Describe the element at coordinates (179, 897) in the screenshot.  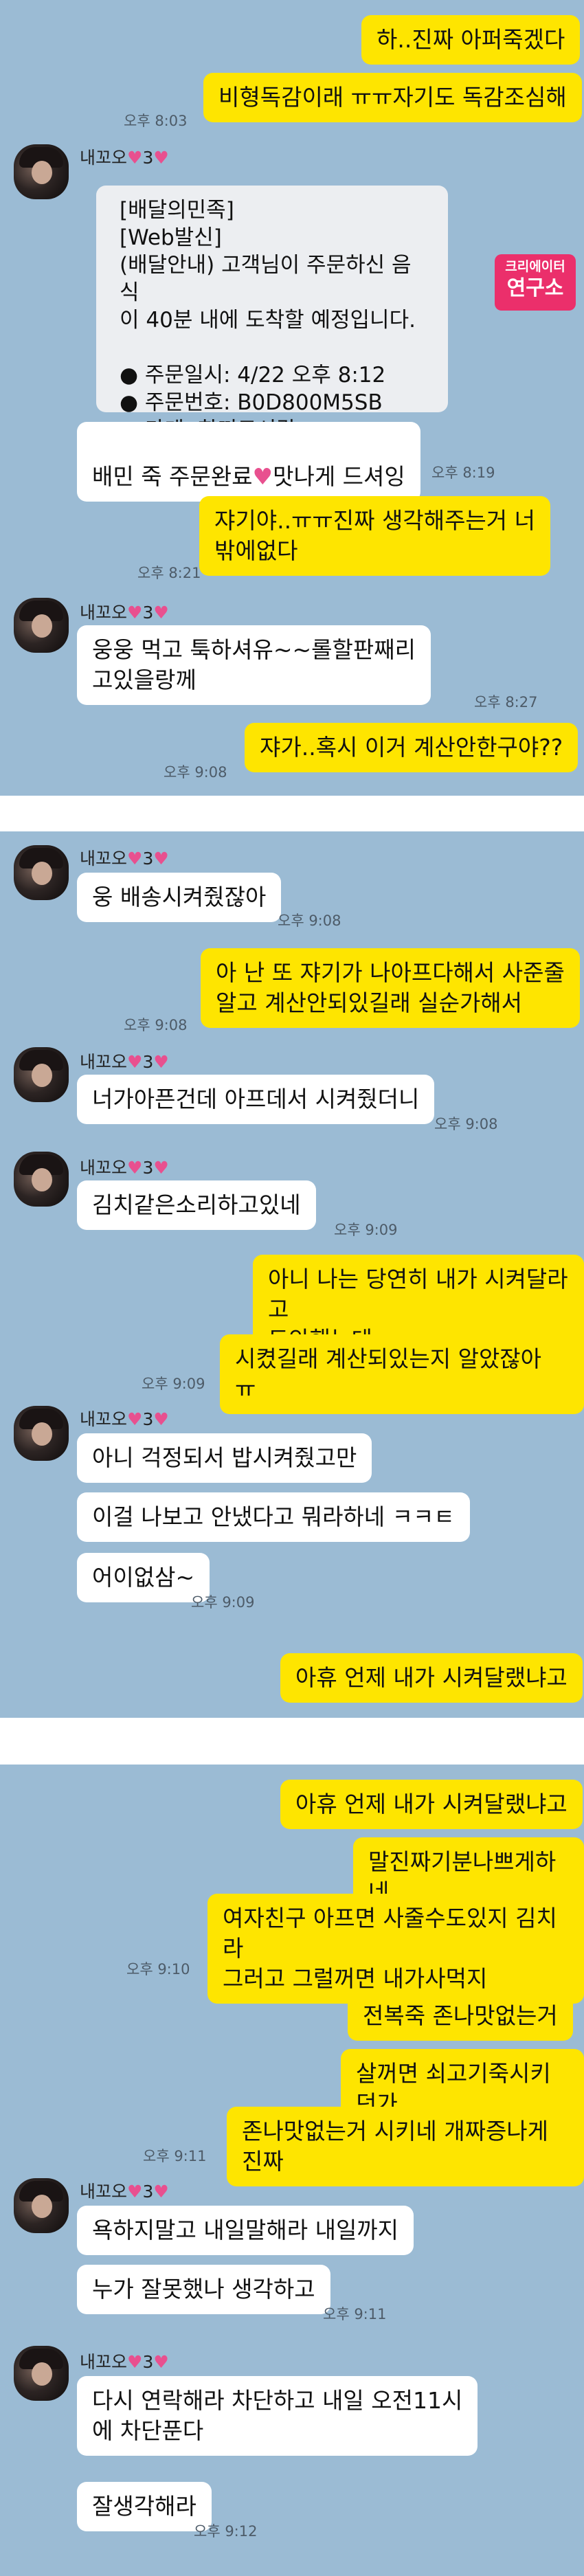
I see `message-bubble: 웅 배송시켜줬잖아` at that location.